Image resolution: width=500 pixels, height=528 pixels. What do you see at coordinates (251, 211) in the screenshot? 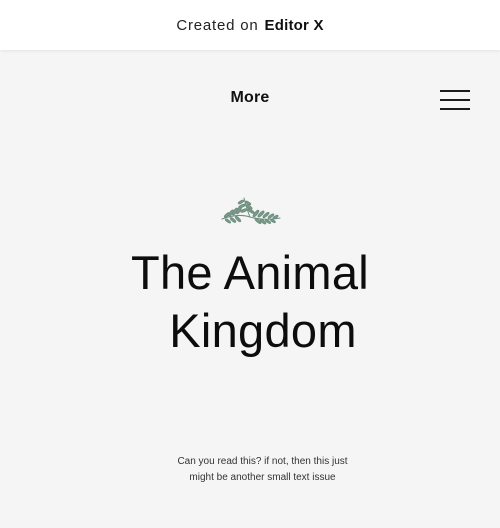
I see `fern-leaf-icon` at bounding box center [251, 211].